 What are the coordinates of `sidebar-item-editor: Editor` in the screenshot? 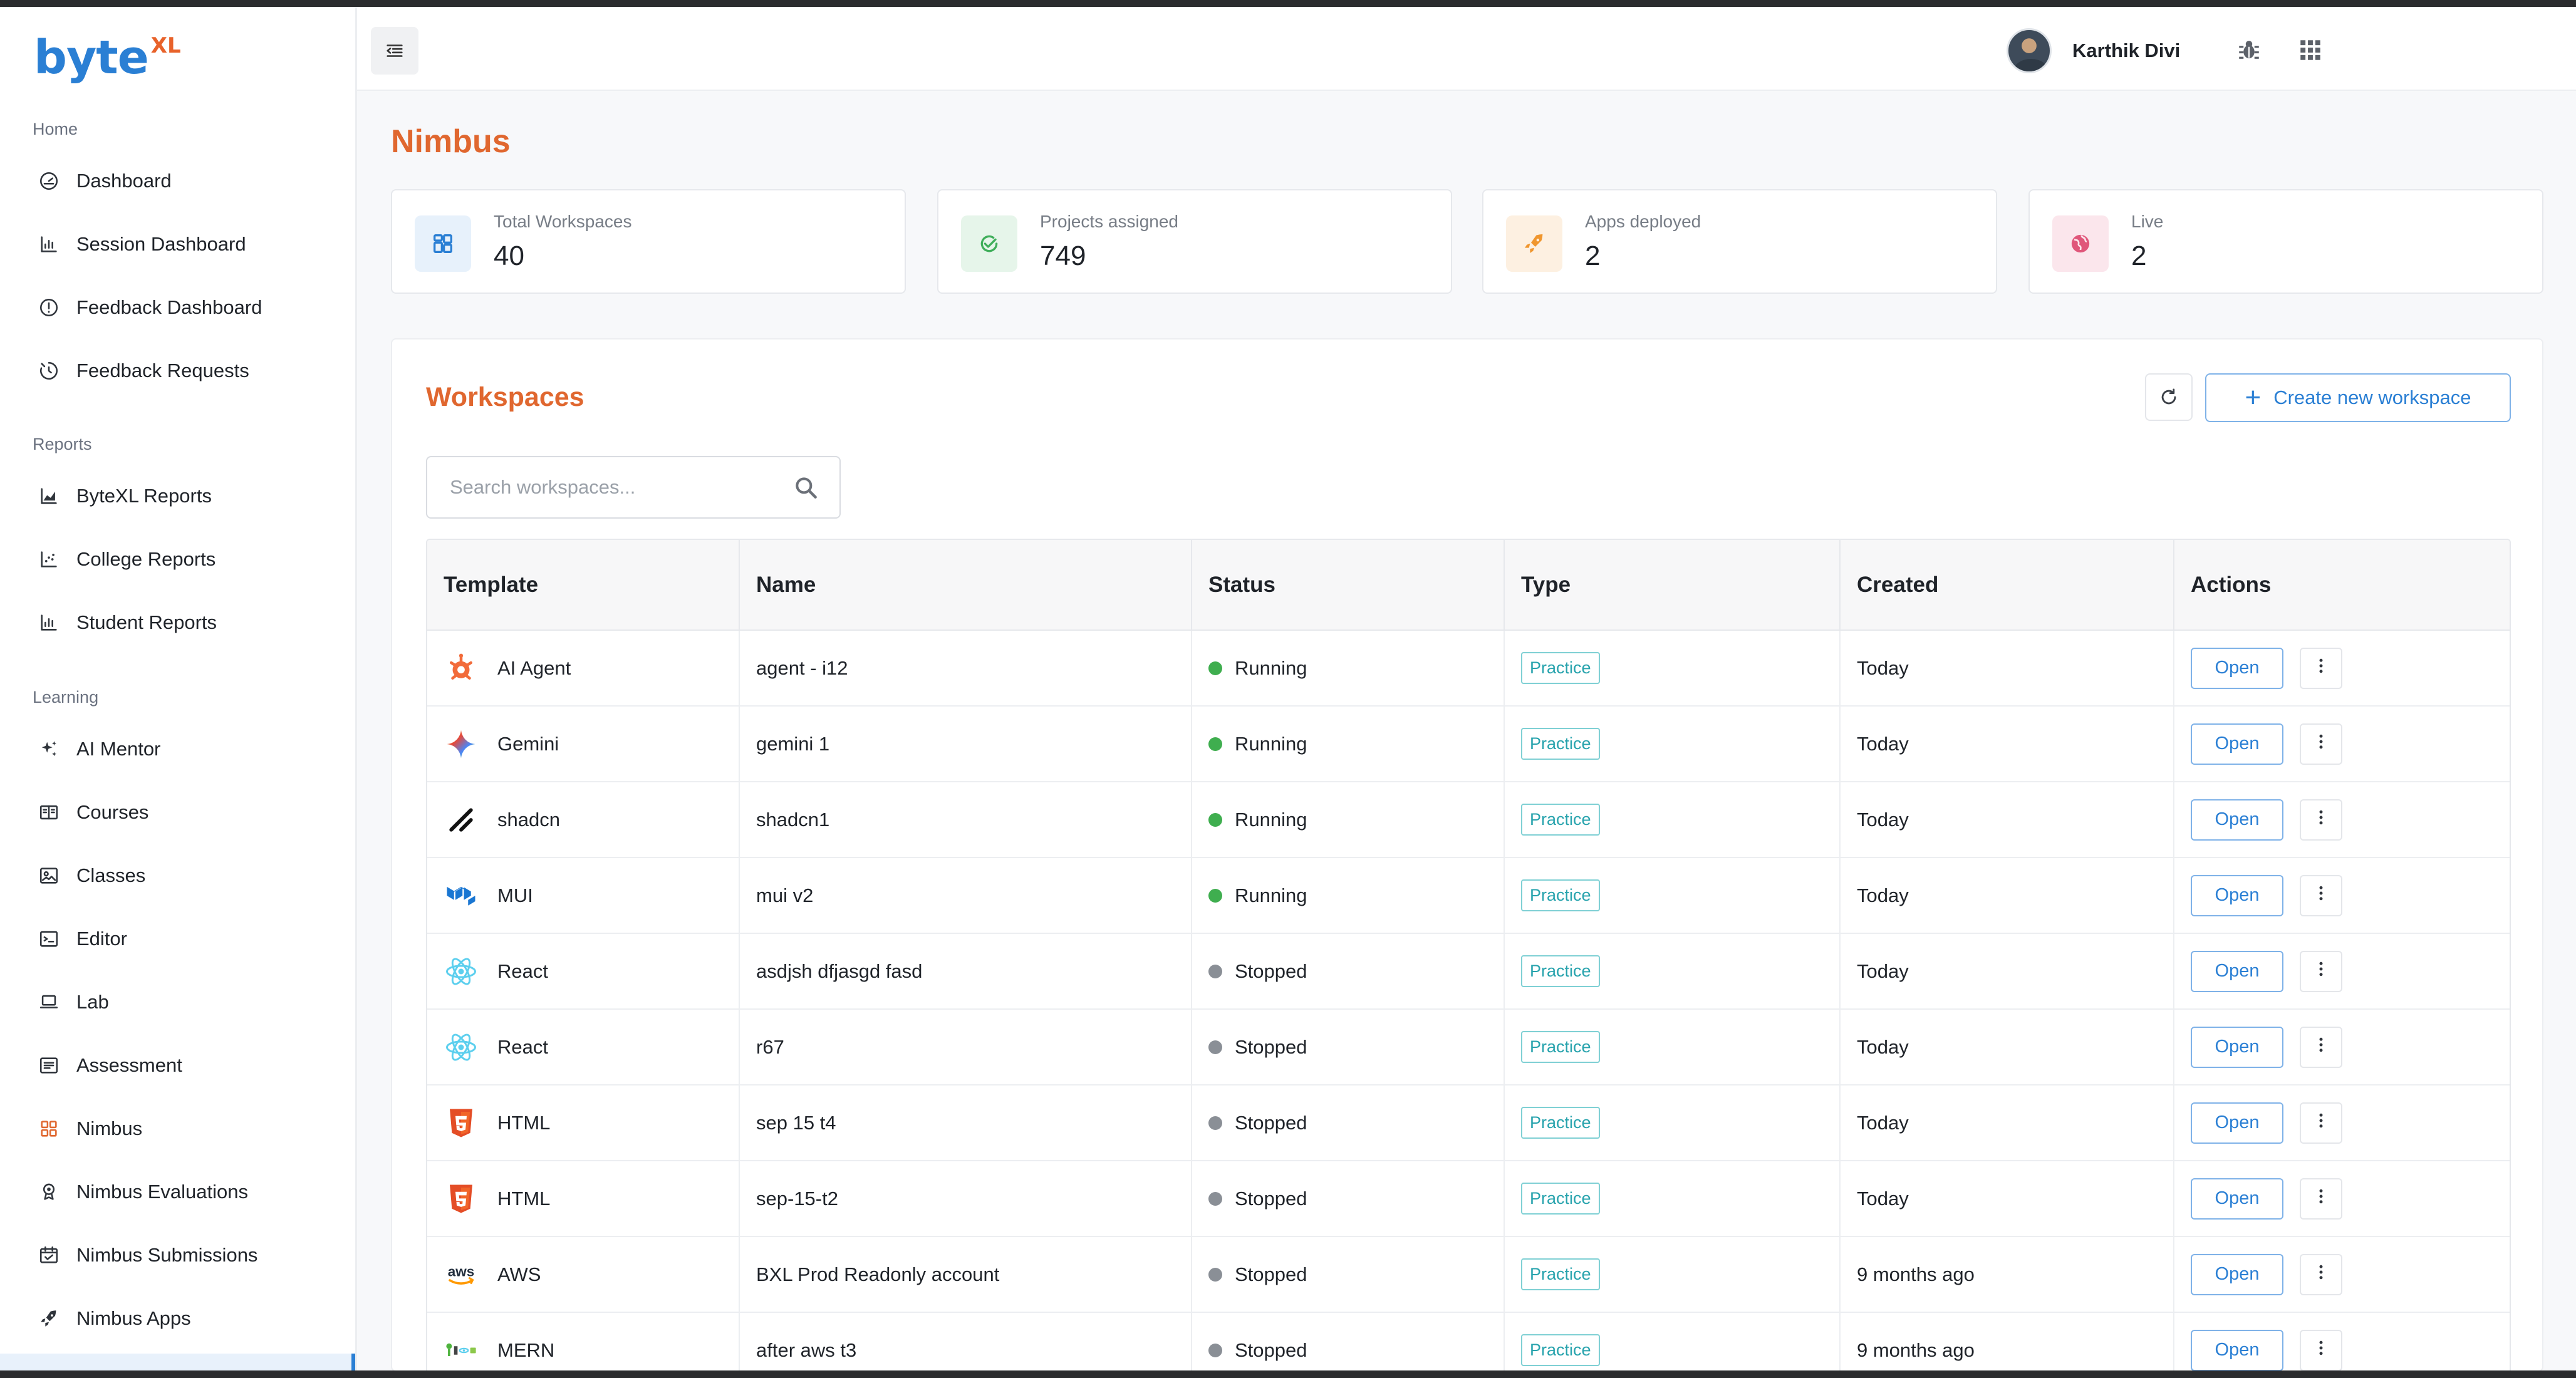 It's located at (177, 939).